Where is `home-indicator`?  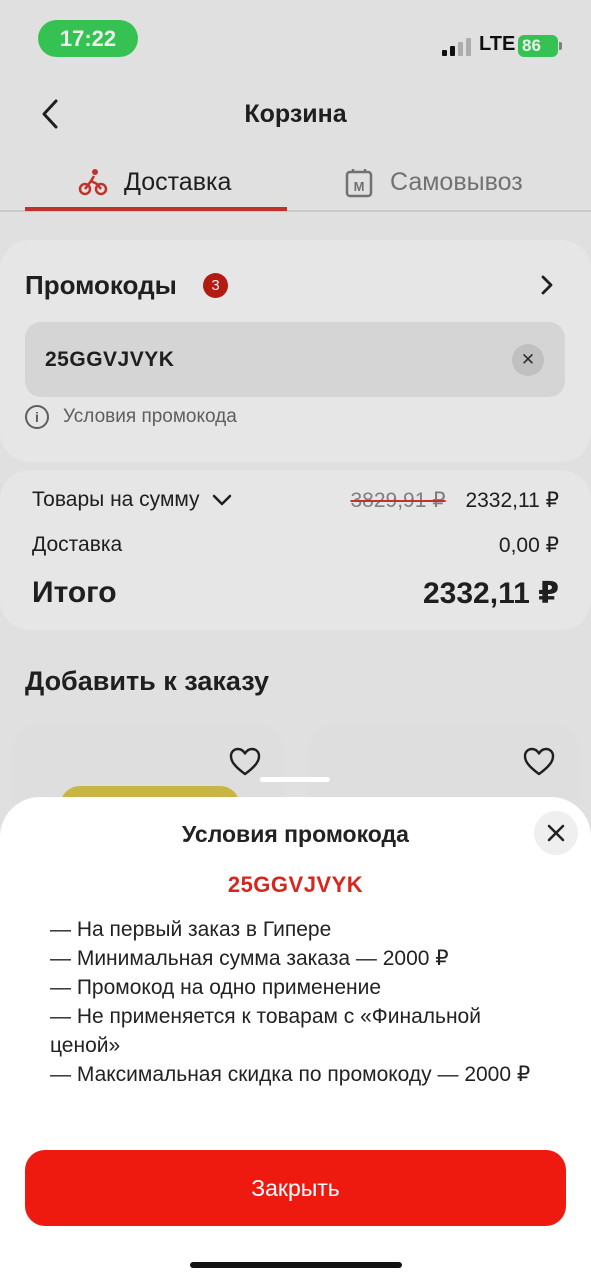 home-indicator is located at coordinates (296, 1265).